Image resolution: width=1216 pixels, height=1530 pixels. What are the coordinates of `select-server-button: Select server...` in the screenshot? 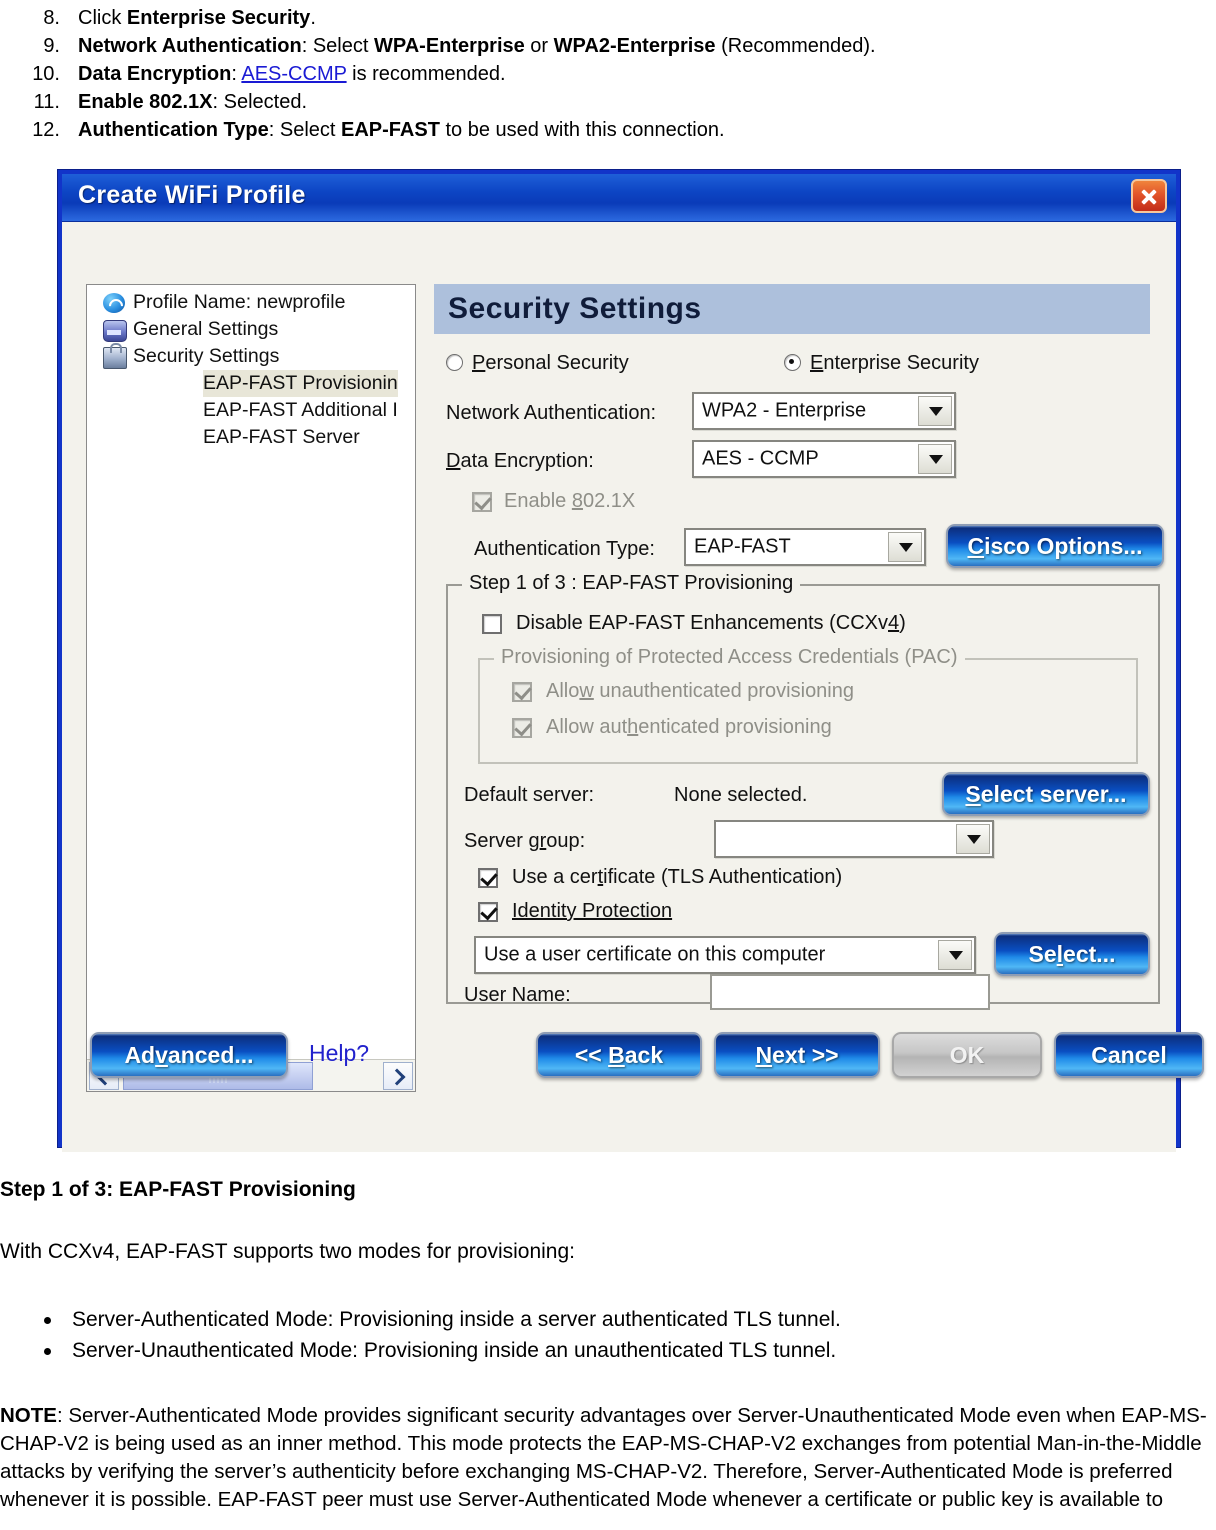 It's located at (1046, 794).